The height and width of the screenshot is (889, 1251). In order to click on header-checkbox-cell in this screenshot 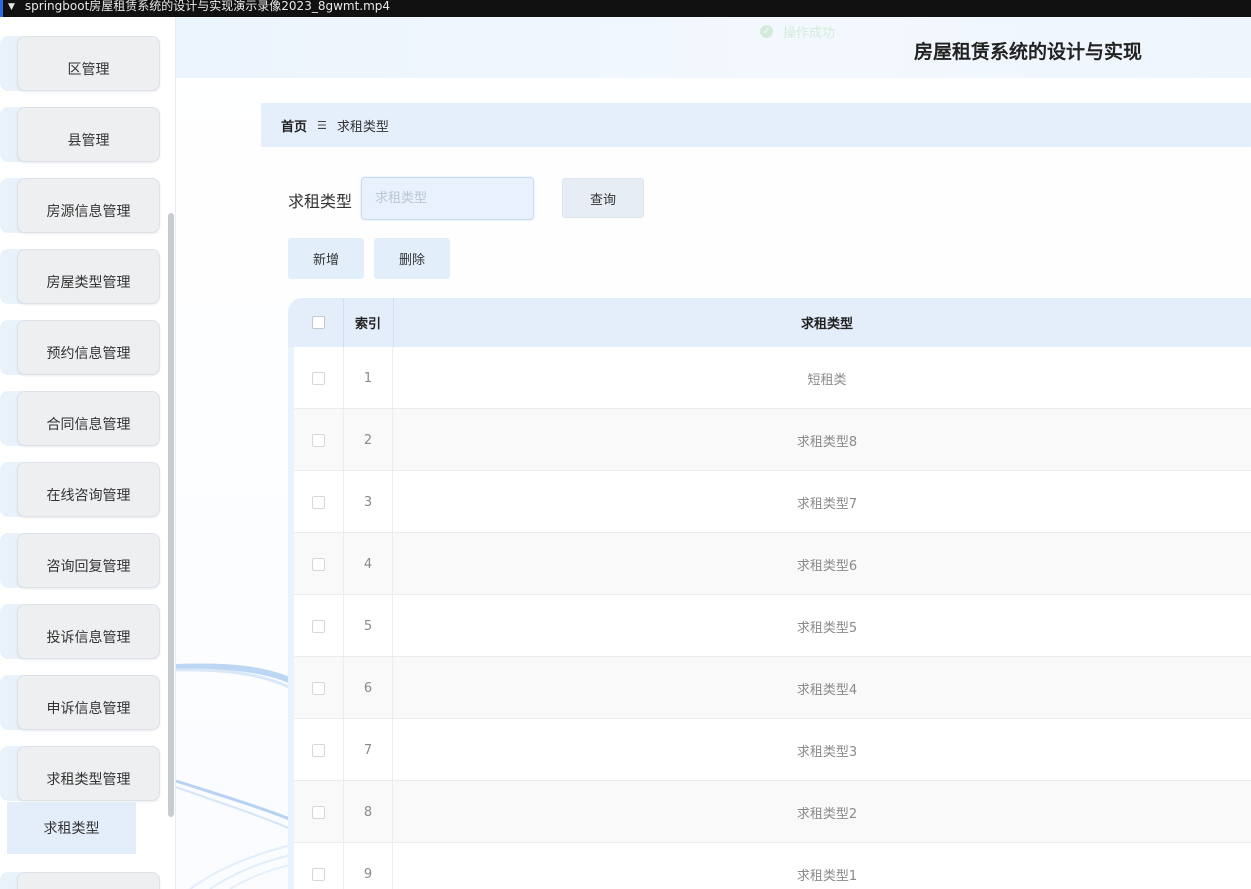, I will do `click(318, 322)`.